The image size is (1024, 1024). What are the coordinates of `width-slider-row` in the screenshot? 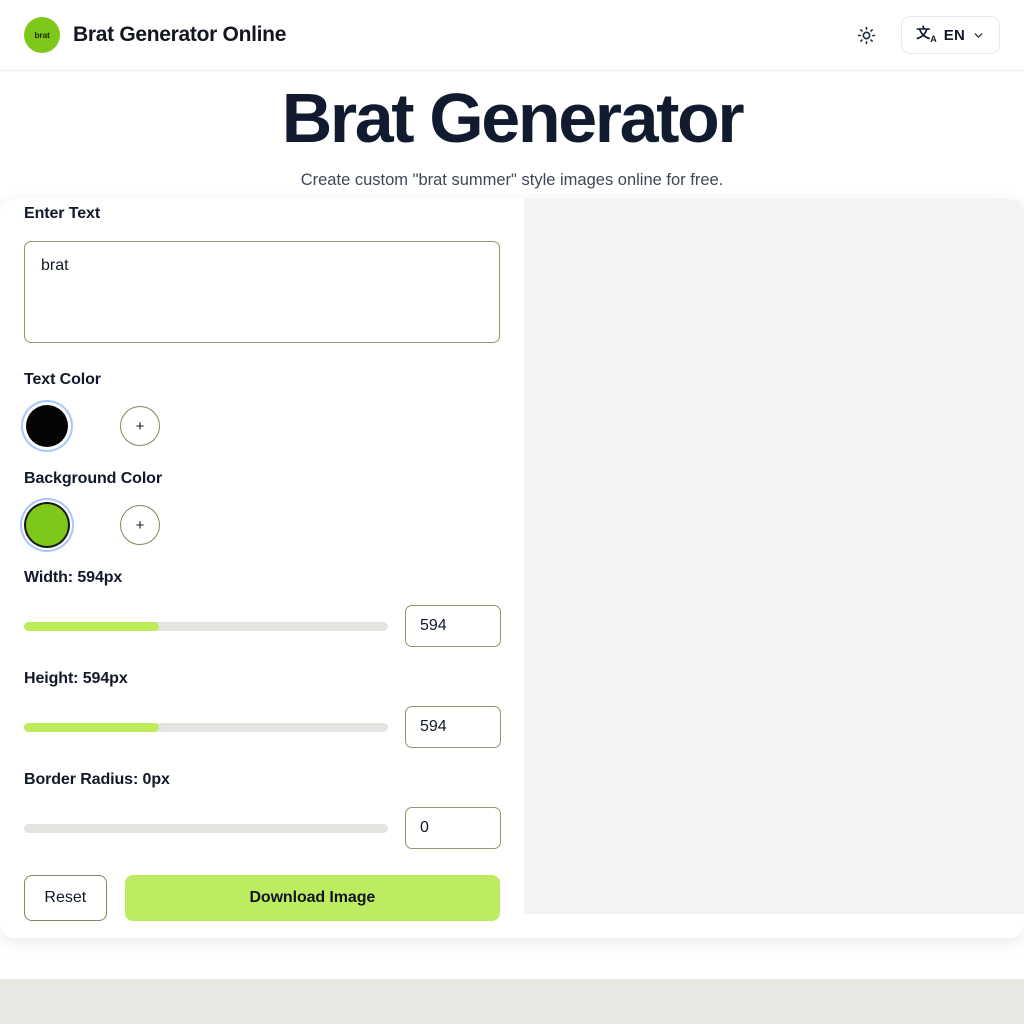 It's located at (262, 626).